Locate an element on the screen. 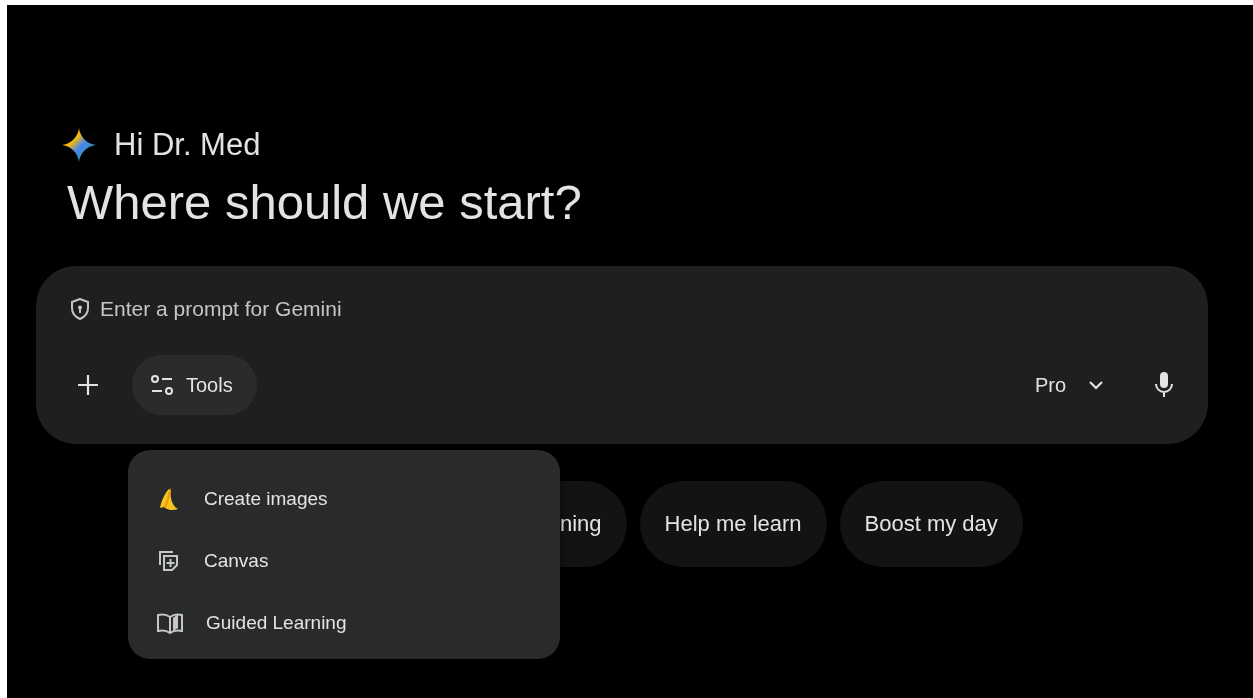 This screenshot has width=1253, height=698. plus-icon is located at coordinates (88, 385).